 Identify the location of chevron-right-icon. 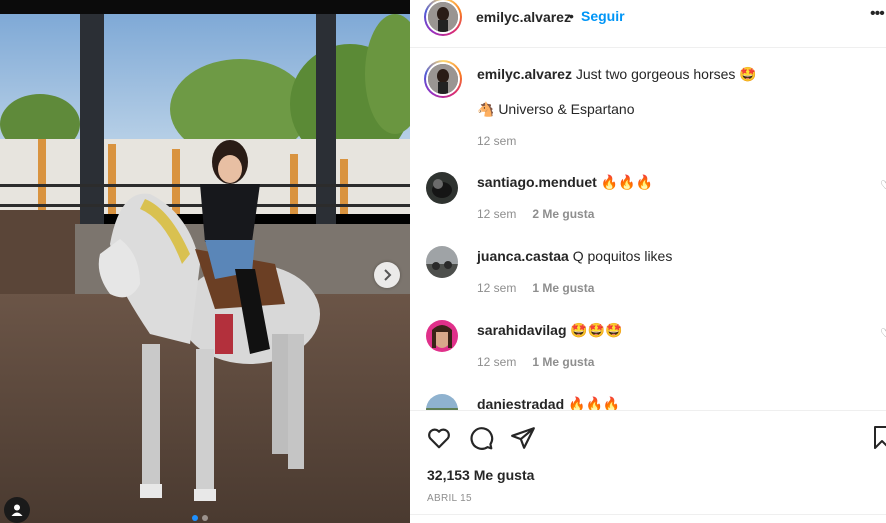
(388, 275).